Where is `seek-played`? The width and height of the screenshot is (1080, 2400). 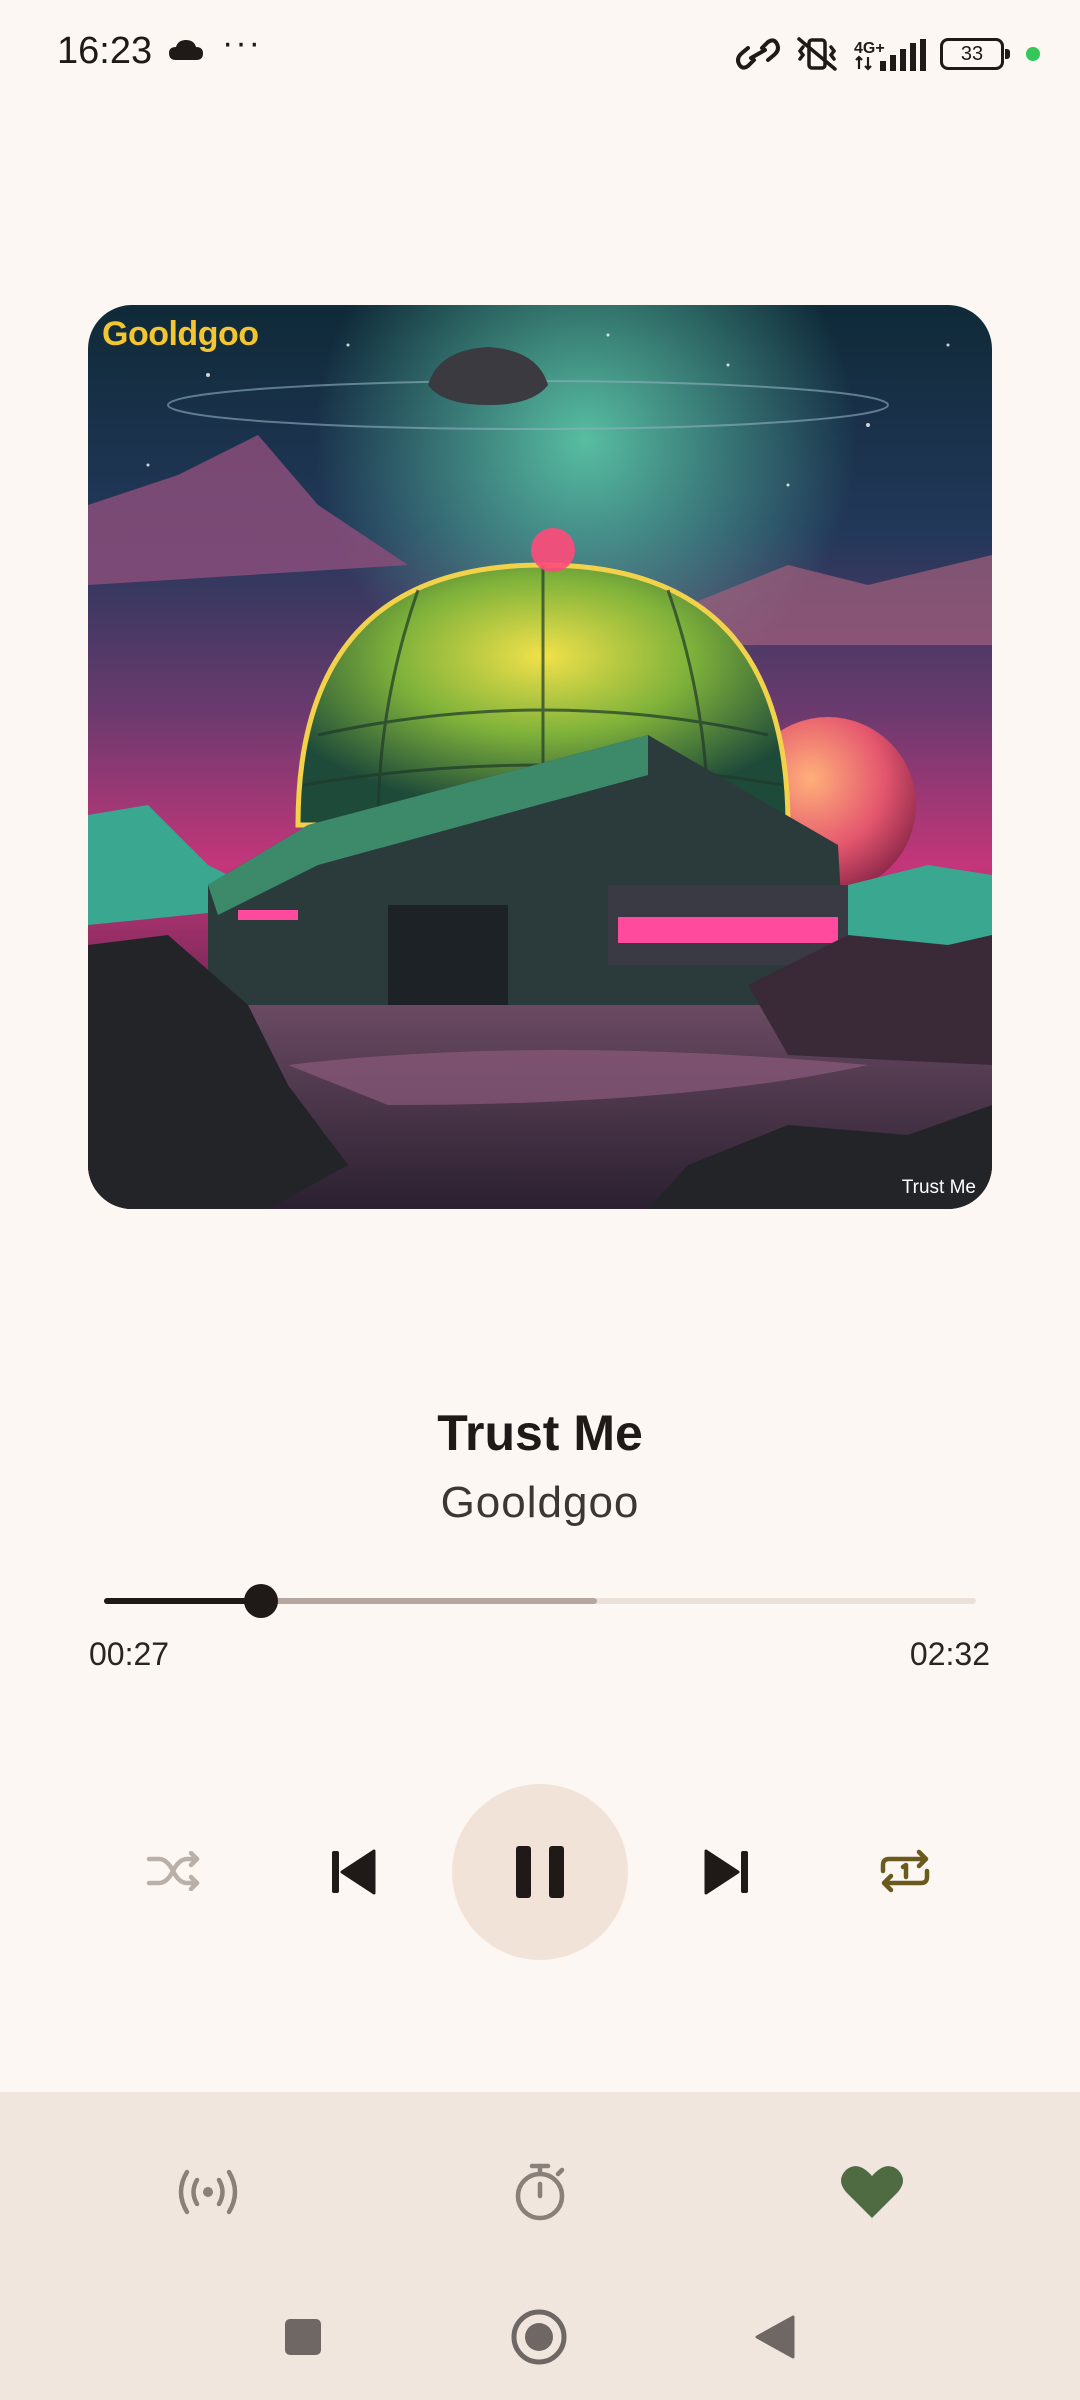
seek-played is located at coordinates (182, 1601).